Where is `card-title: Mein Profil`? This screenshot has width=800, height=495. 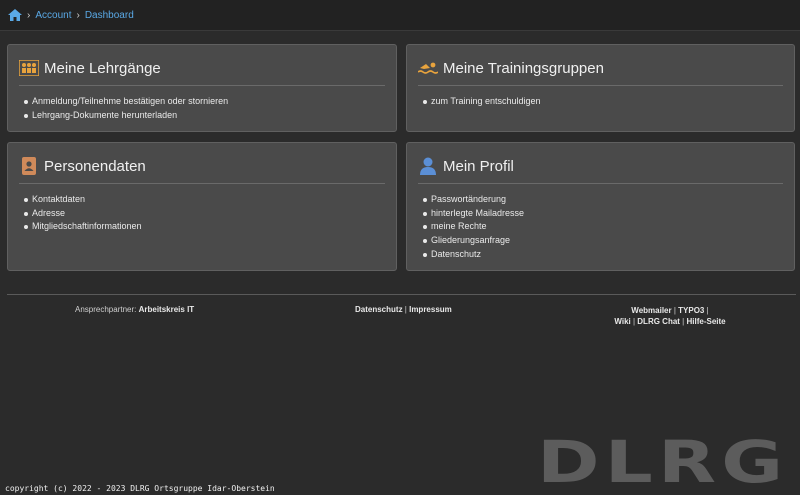 card-title: Mein Profil is located at coordinates (466, 166).